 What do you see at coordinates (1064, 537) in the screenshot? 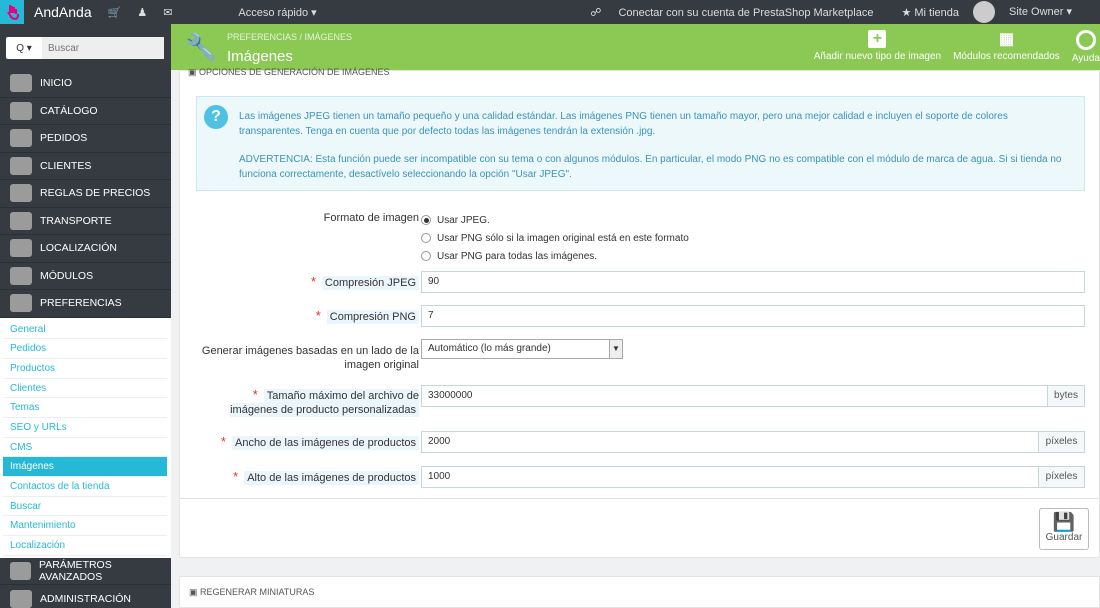
I see `save-label: Guardar` at bounding box center [1064, 537].